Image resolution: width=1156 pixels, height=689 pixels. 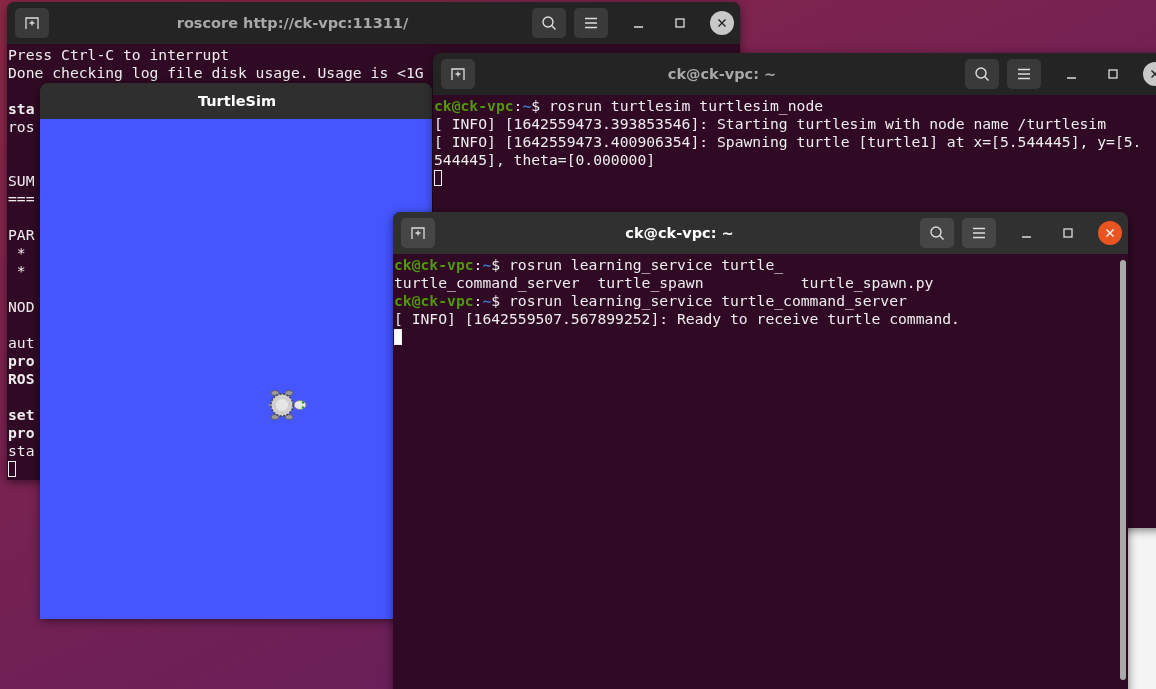 What do you see at coordinates (21, 127) in the screenshot?
I see `terminal-line: ros` at bounding box center [21, 127].